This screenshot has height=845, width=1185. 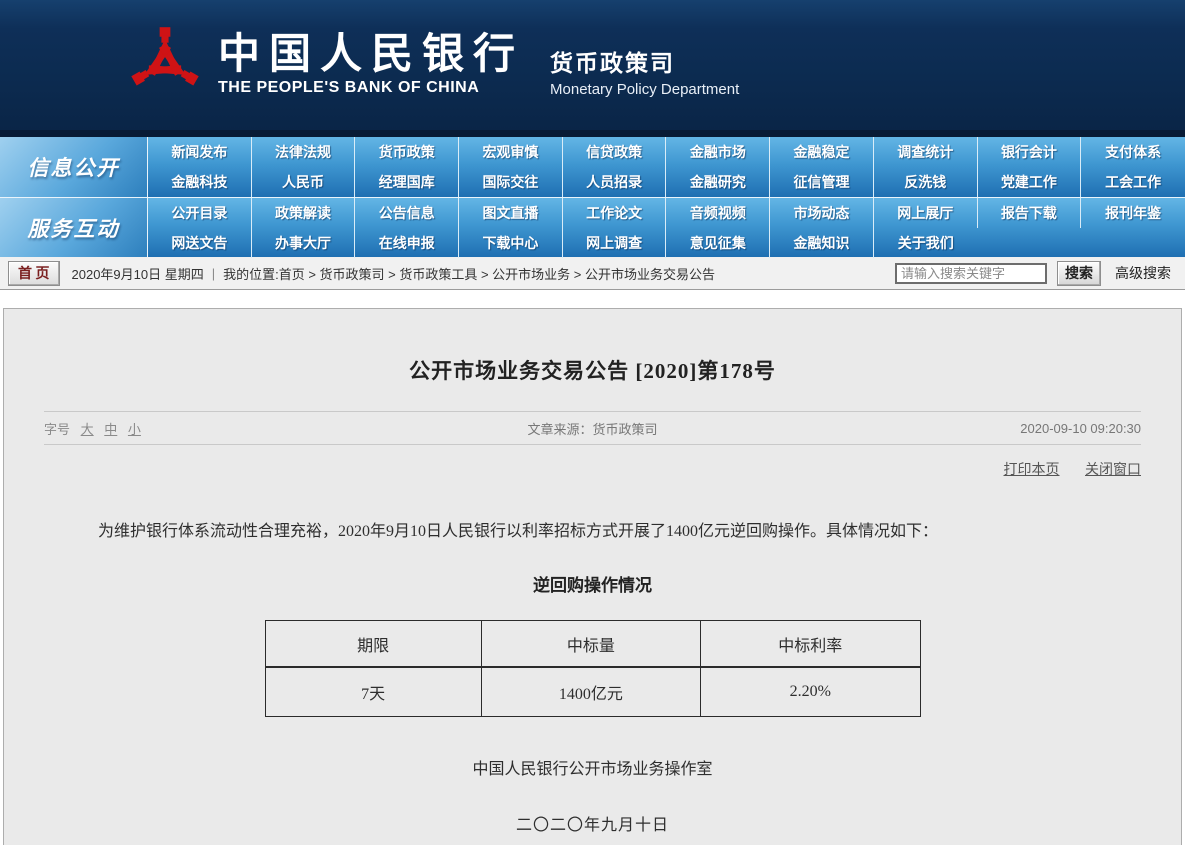 I want to click on pboc-logo-icon, so click(x=165, y=65).